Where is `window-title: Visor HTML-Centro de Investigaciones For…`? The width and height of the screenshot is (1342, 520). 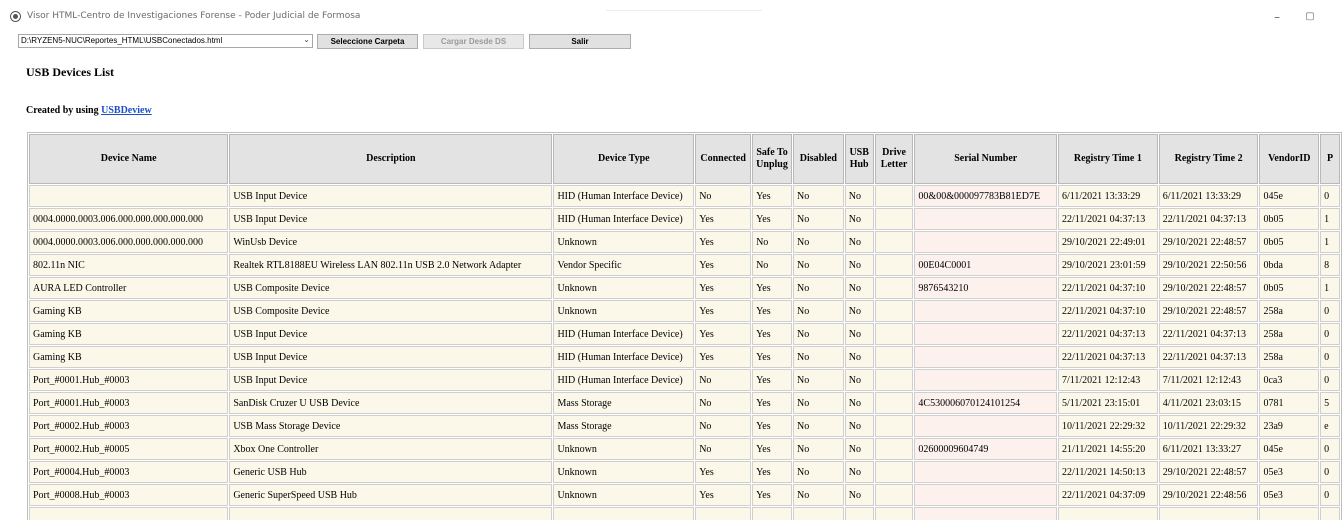 window-title: Visor HTML-Centro de Investigaciones For… is located at coordinates (194, 16).